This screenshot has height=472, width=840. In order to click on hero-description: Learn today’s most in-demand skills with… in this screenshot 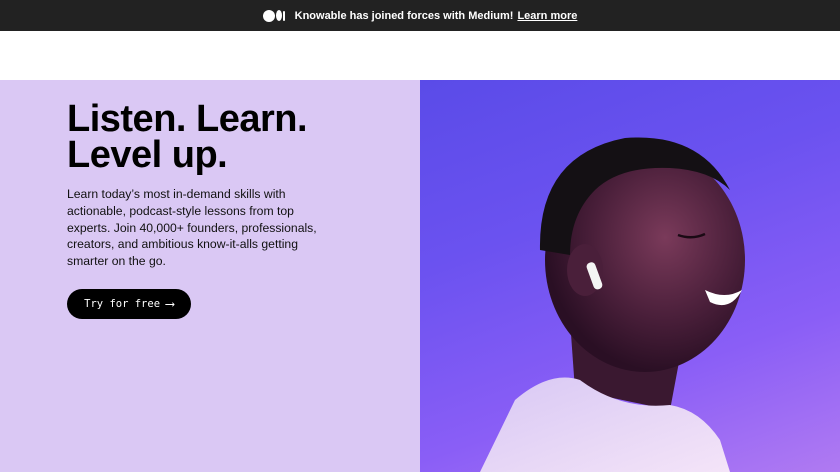, I will do `click(192, 228)`.